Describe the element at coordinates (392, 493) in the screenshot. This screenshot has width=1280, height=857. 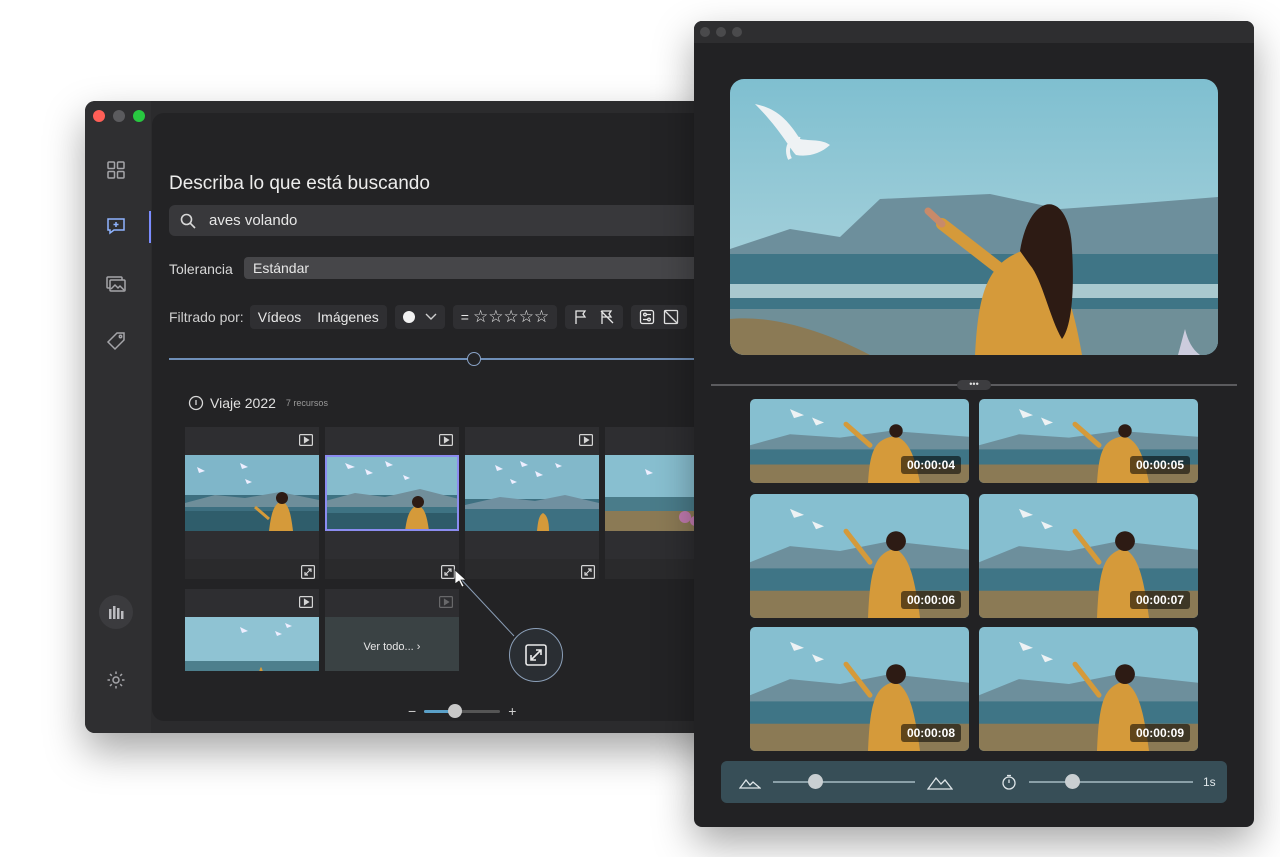
I see `result-thumbnail-selected` at that location.